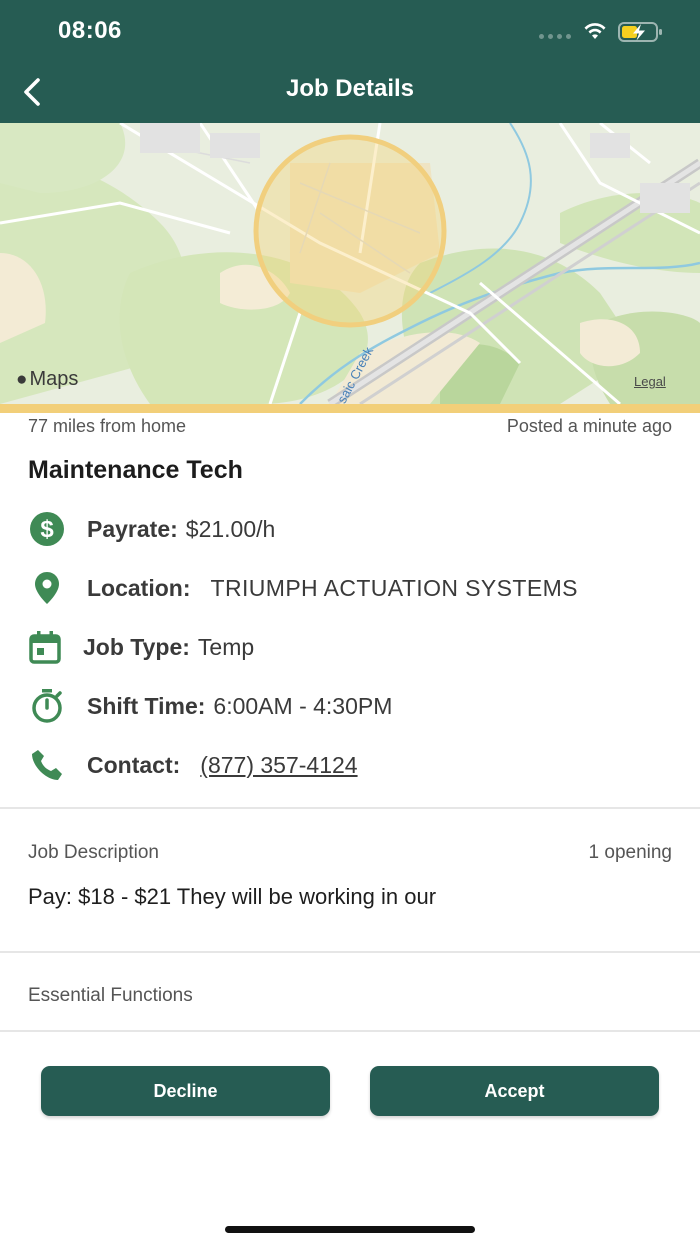  Describe the element at coordinates (90, 30) in the screenshot. I see `status-time: 08:06` at that location.